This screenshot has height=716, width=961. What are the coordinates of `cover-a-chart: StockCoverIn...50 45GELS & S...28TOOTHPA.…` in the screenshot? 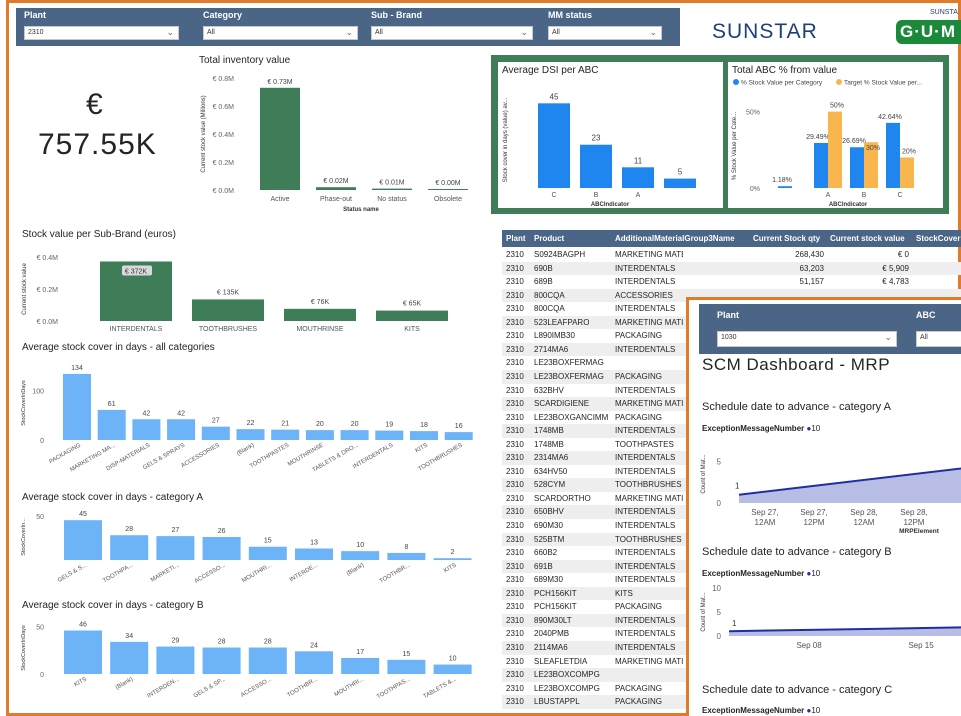 It's located at (246, 548).